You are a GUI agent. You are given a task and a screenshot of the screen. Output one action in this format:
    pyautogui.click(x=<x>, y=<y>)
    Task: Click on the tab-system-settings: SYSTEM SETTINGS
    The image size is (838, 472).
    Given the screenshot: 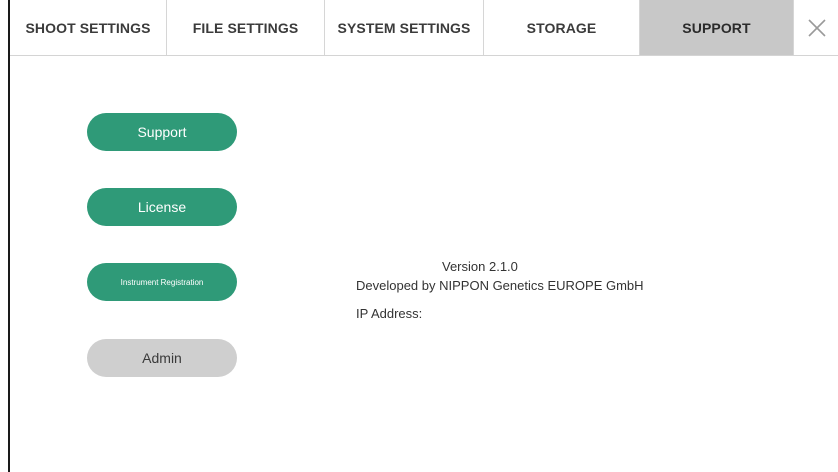 What is the action you would take?
    pyautogui.click(x=404, y=27)
    